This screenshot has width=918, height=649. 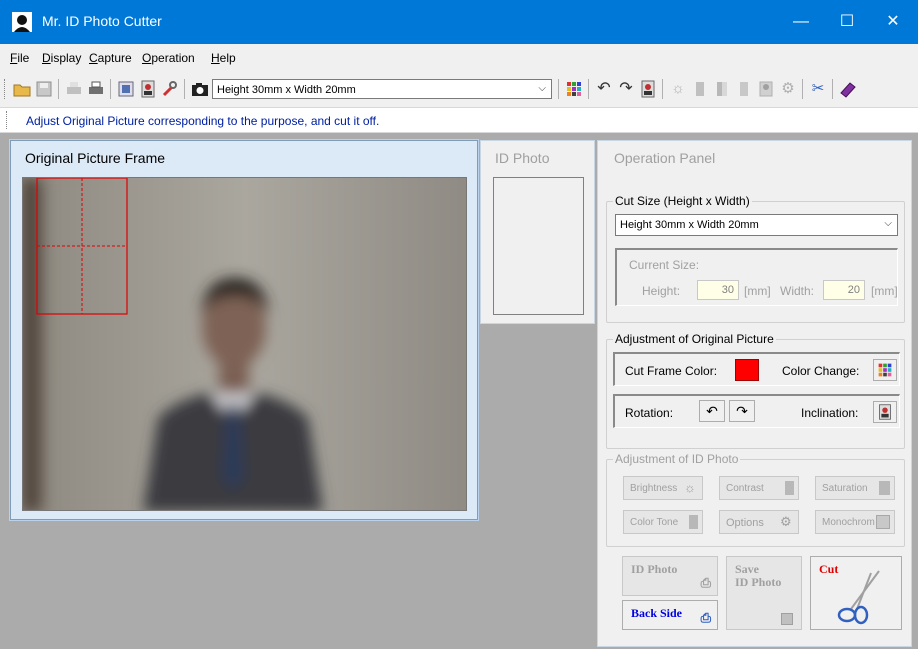 What do you see at coordinates (649, 413) in the screenshot?
I see `rotation-label: Rotation:` at bounding box center [649, 413].